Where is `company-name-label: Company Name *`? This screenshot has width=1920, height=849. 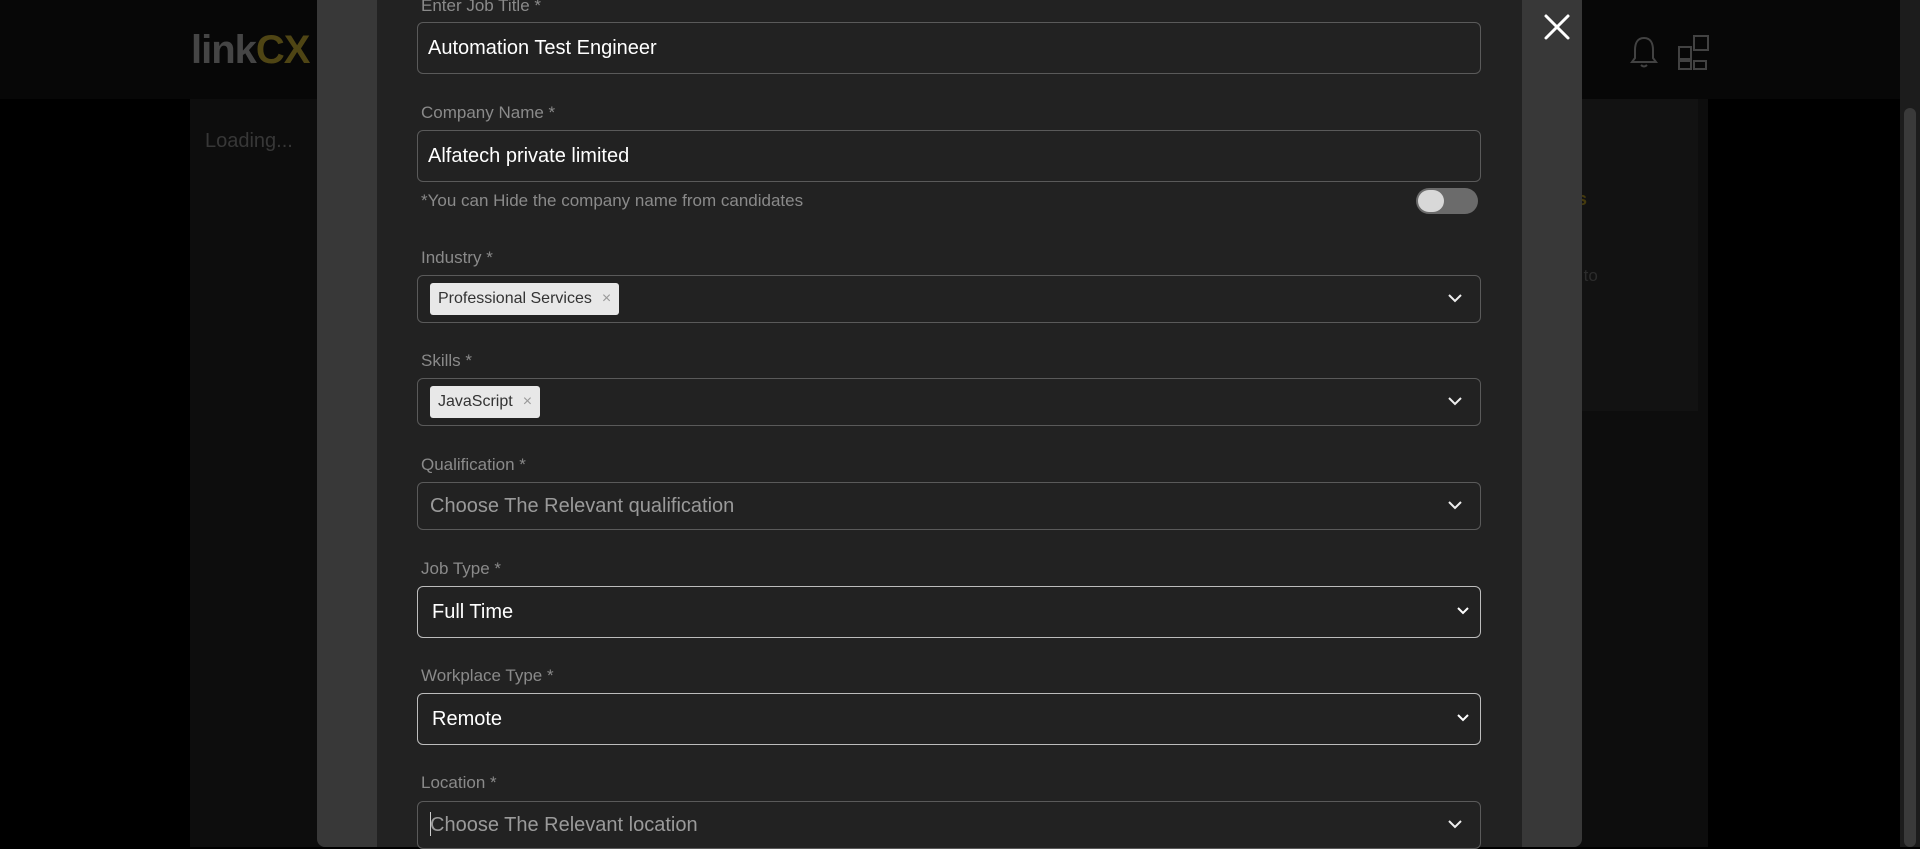 company-name-label: Company Name * is located at coordinates (488, 112).